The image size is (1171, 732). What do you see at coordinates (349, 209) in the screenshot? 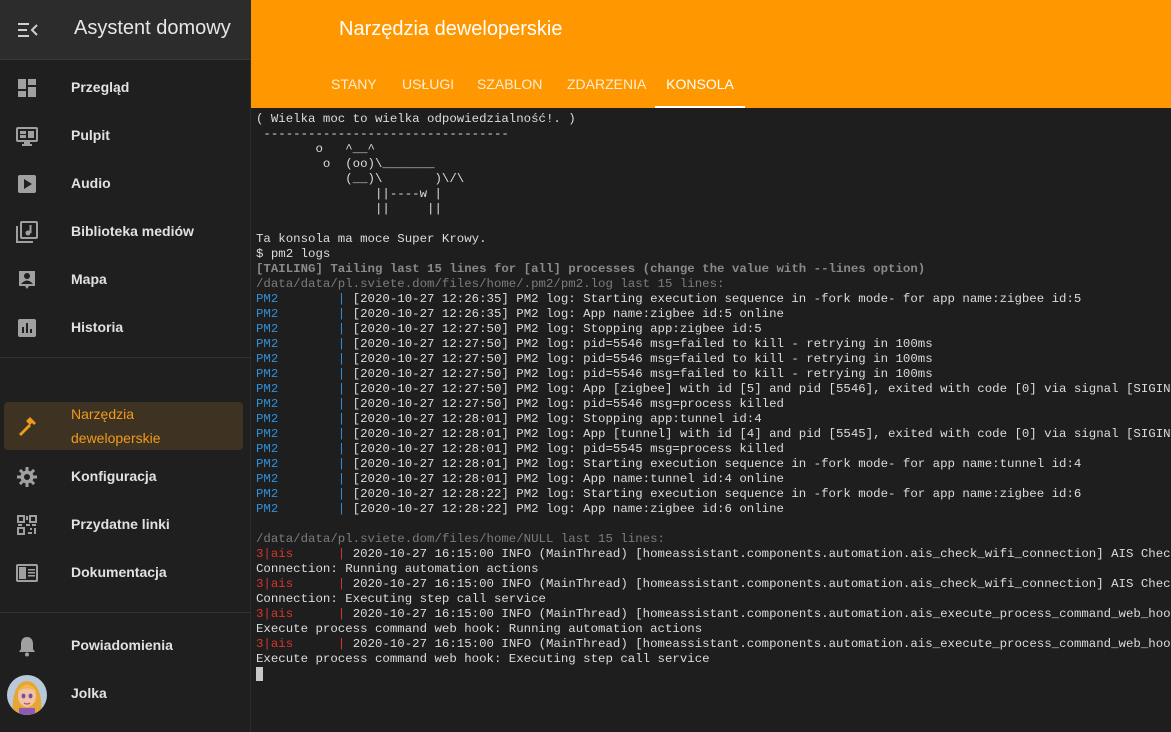
I see `cowsay-line: || ||` at bounding box center [349, 209].